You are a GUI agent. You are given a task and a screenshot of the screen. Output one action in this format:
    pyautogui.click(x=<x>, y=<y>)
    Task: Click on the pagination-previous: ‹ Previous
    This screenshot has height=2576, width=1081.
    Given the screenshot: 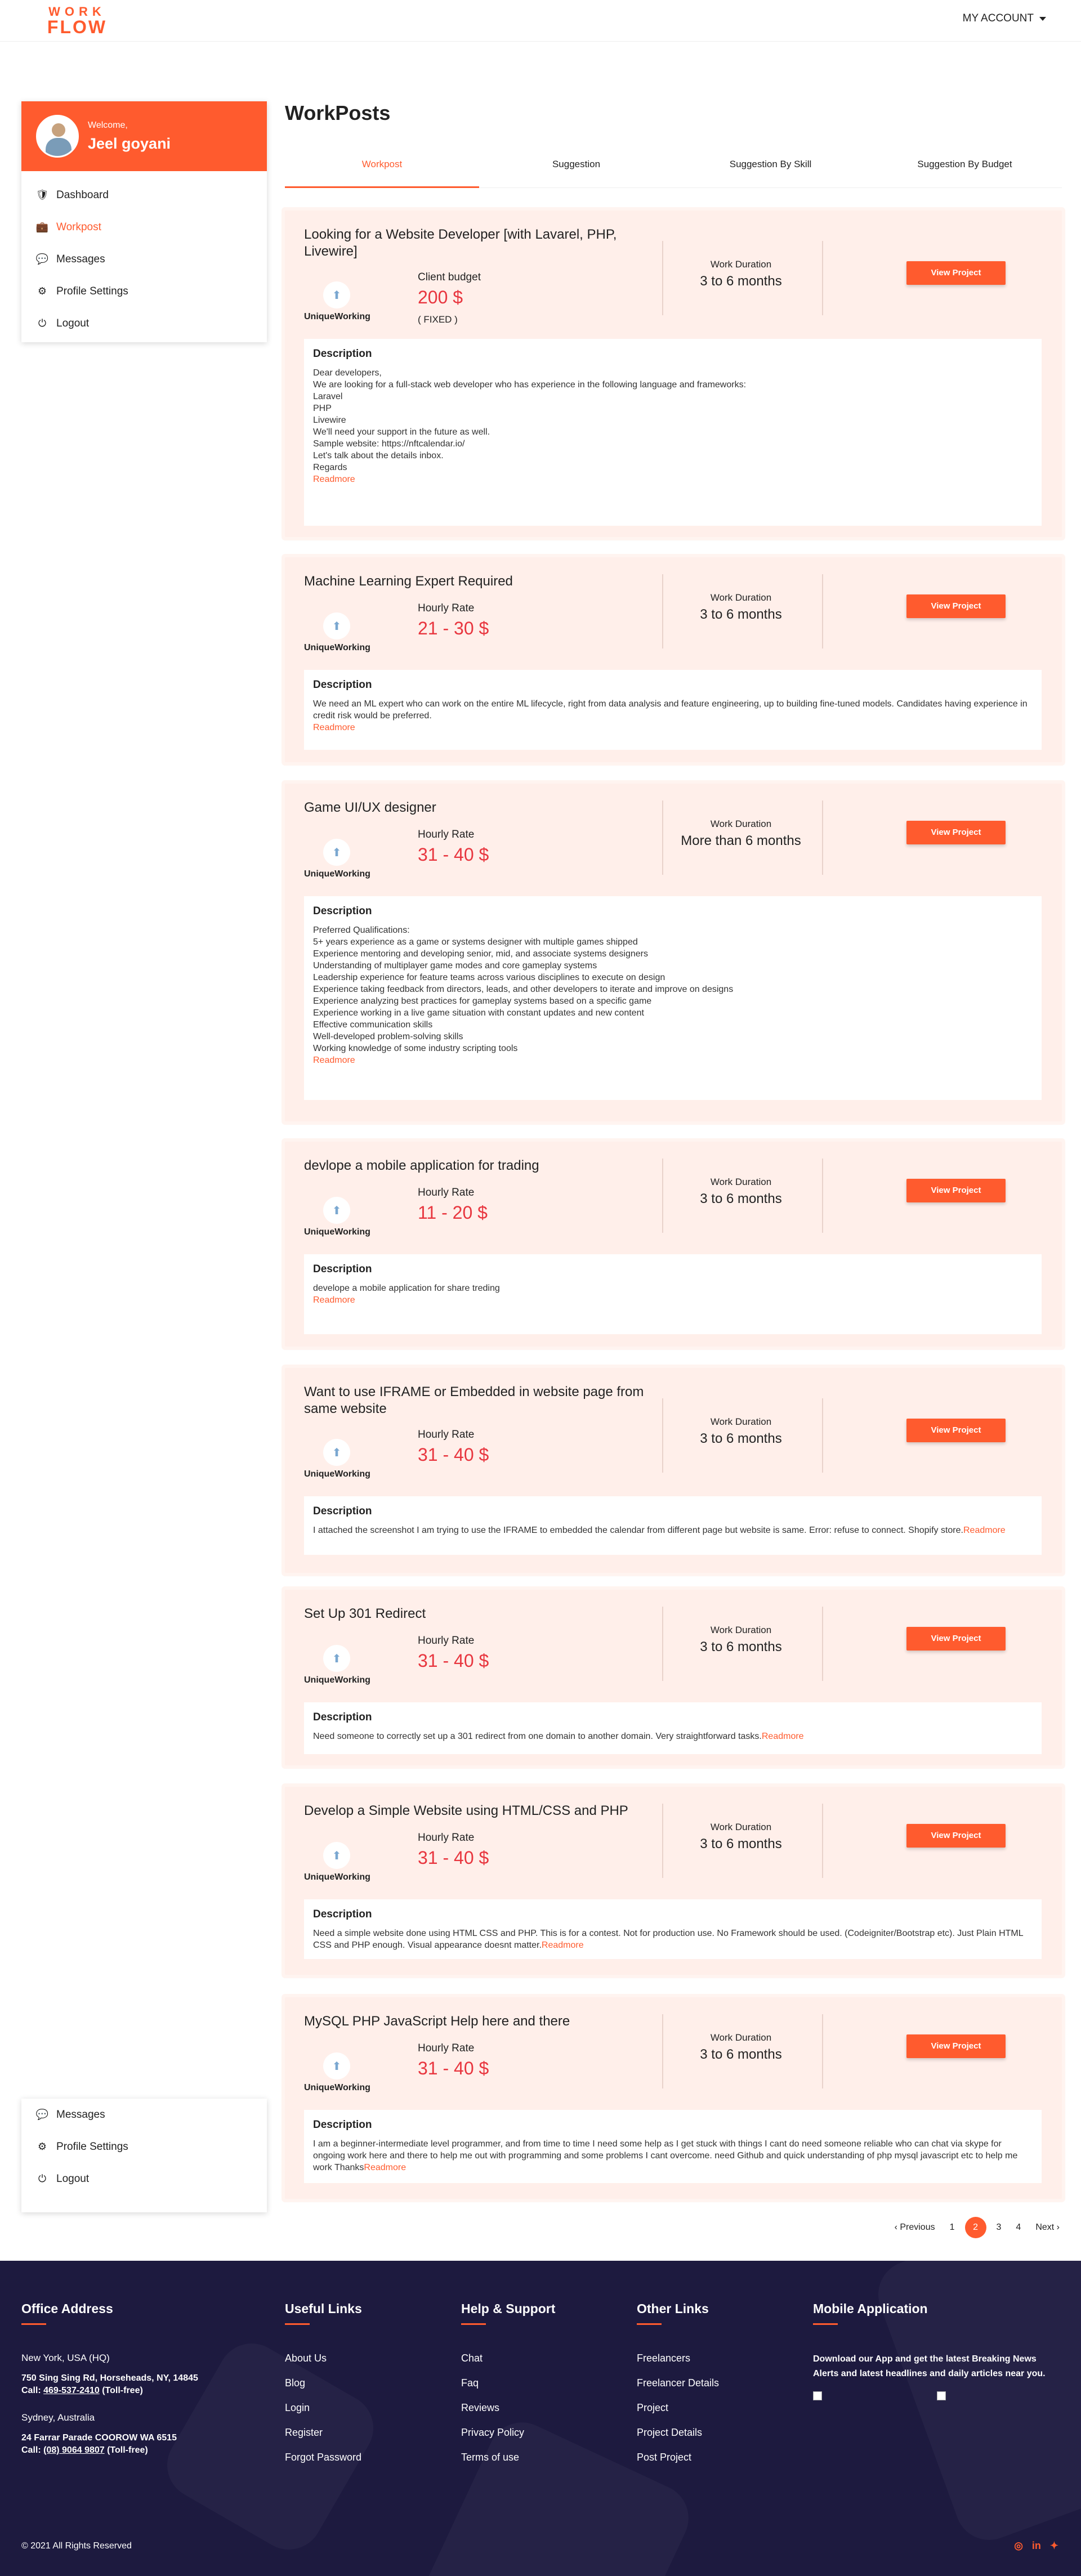 What is the action you would take?
    pyautogui.click(x=915, y=2227)
    